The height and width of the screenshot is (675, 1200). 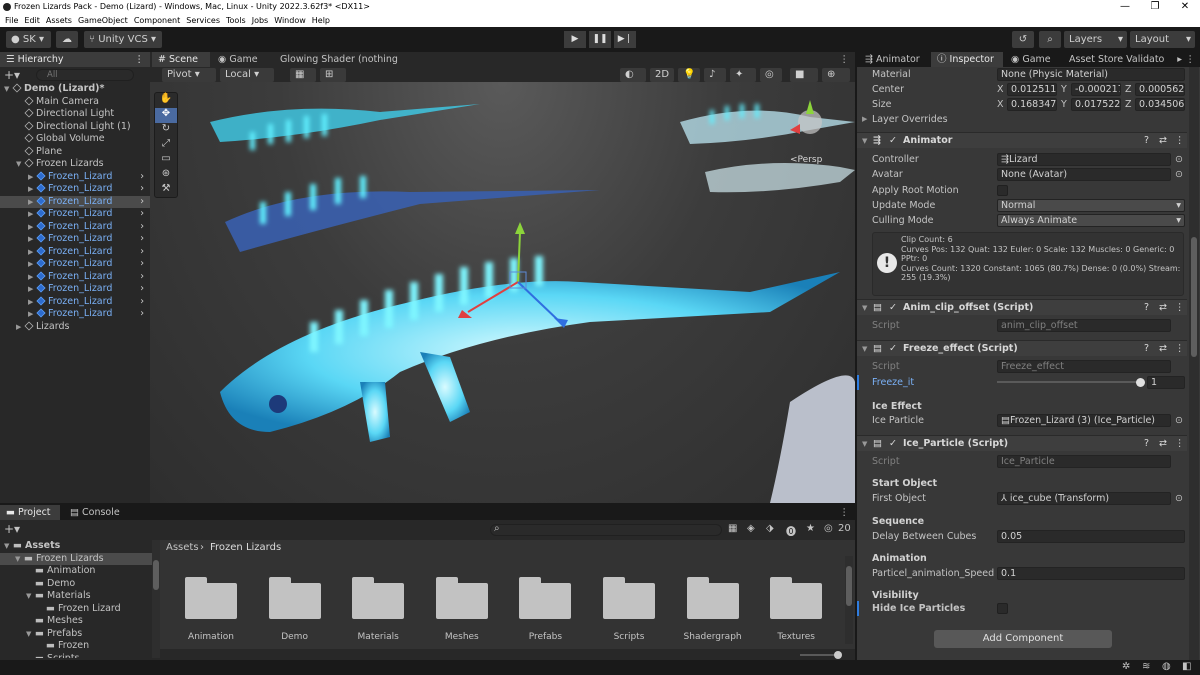 What do you see at coordinates (894, 59) in the screenshot?
I see `tab-animator: ⇶ Animator` at bounding box center [894, 59].